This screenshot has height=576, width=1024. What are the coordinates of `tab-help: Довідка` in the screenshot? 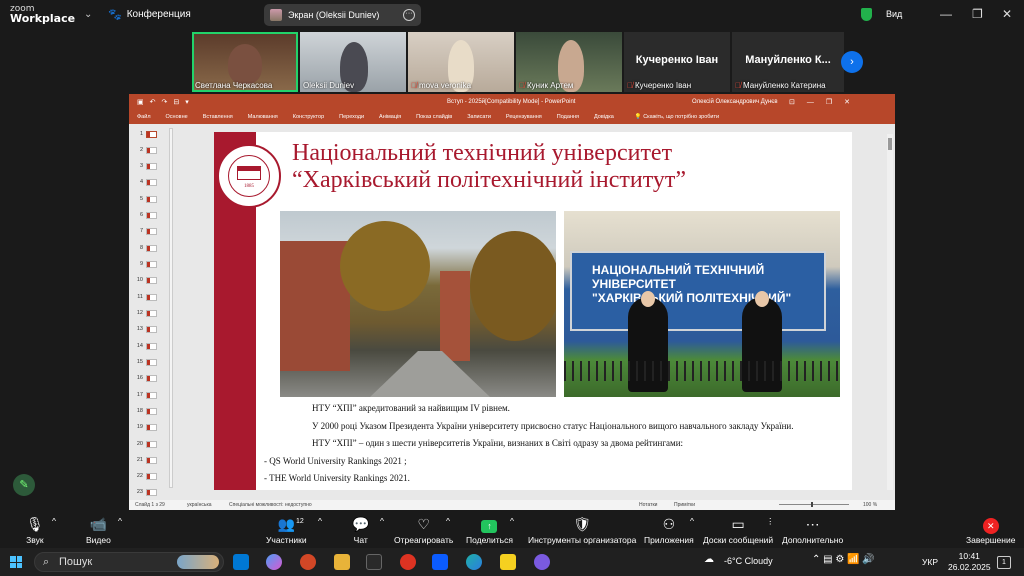 It's located at (604, 117).